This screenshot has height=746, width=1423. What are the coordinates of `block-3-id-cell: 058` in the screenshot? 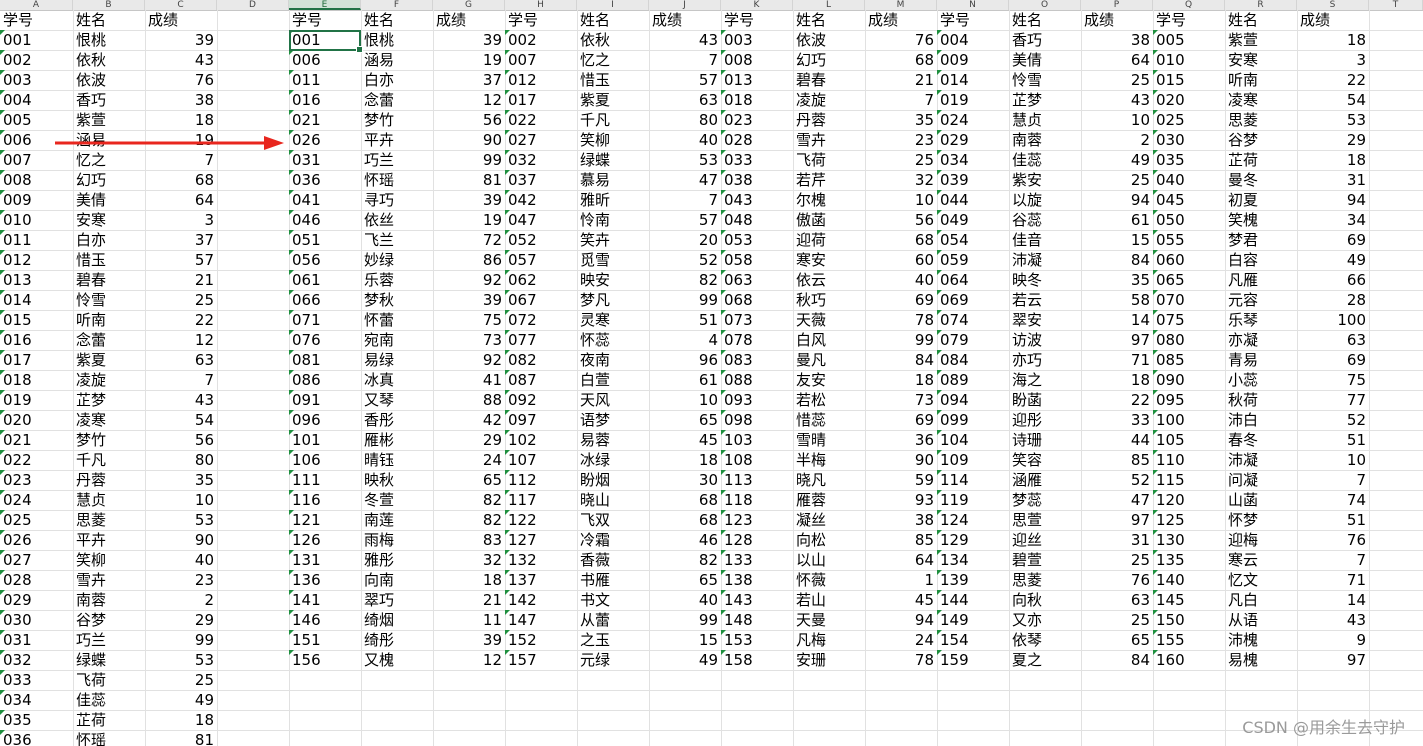 It's located at (757, 260).